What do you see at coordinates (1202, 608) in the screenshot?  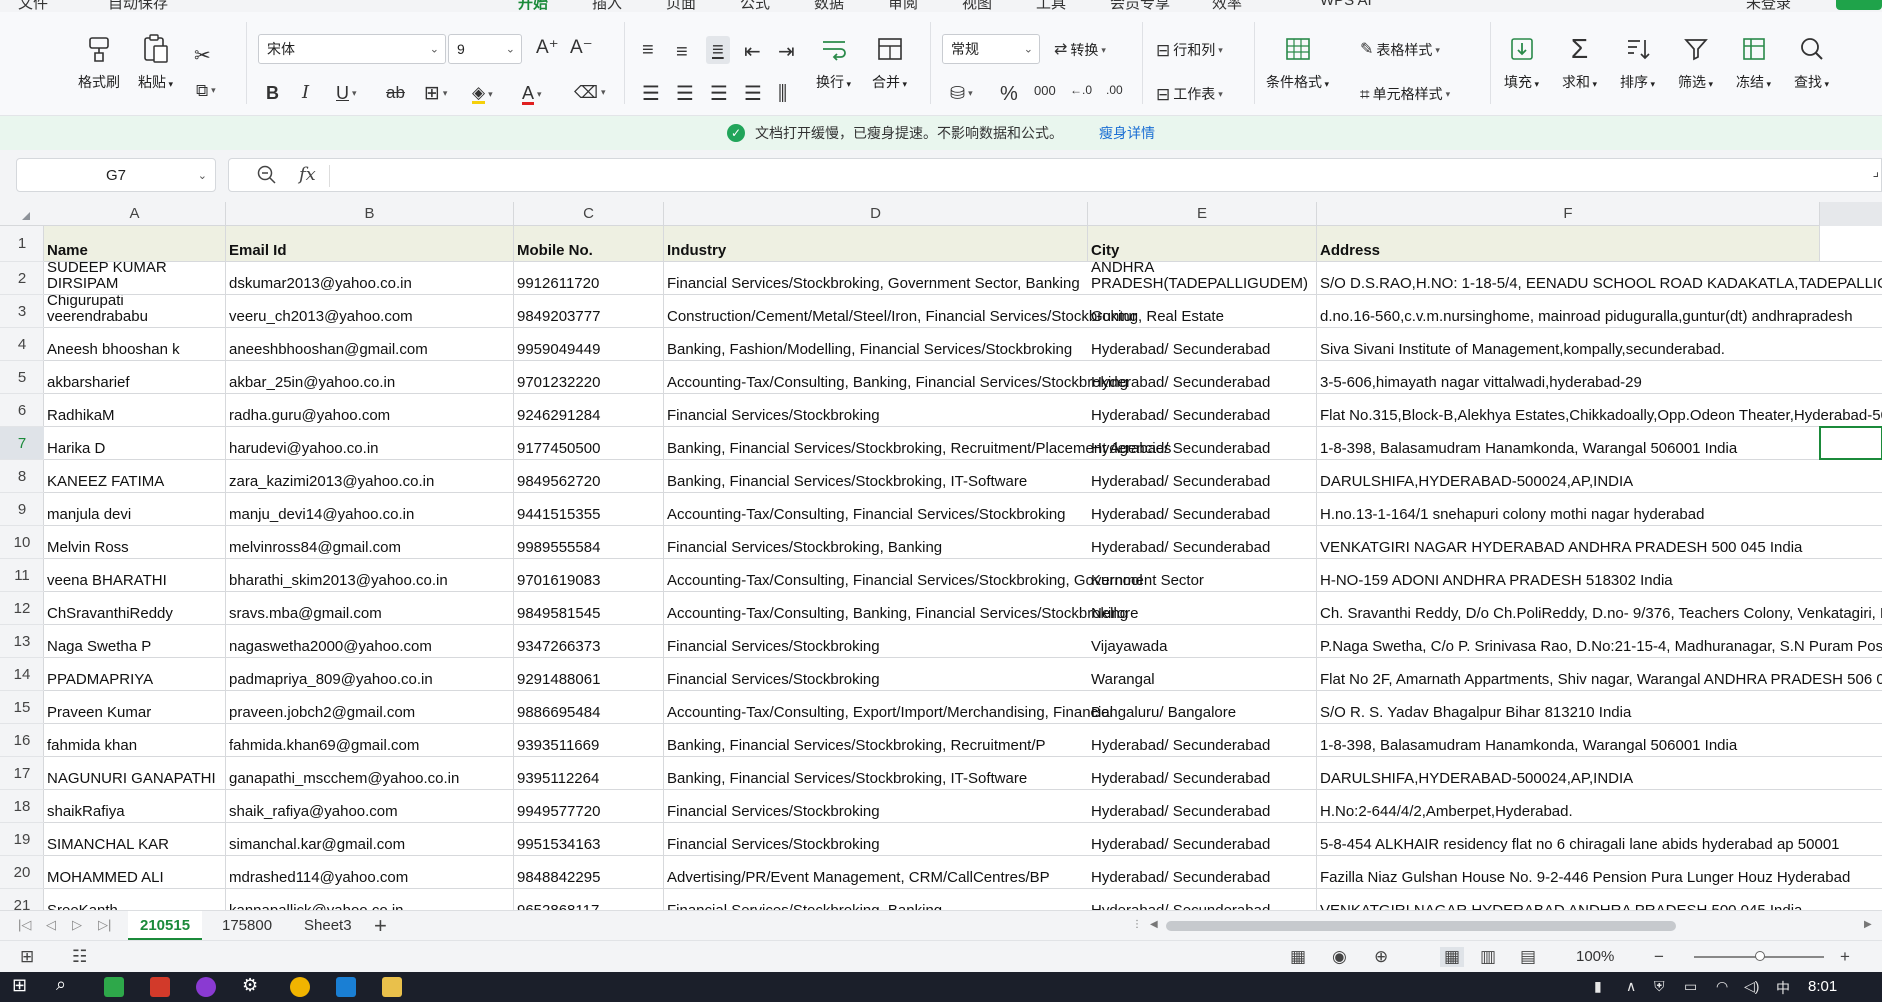 I see `cell-city: Nellore` at bounding box center [1202, 608].